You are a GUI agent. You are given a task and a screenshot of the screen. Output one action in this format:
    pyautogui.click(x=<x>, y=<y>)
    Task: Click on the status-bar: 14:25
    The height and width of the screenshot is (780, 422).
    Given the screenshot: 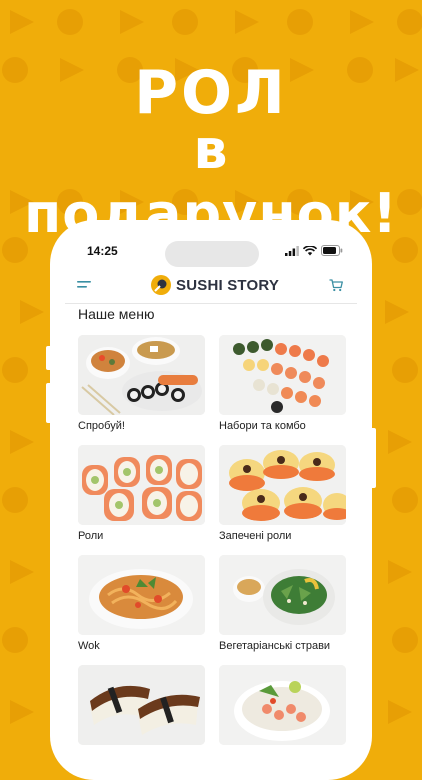 What is the action you would take?
    pyautogui.click(x=211, y=251)
    